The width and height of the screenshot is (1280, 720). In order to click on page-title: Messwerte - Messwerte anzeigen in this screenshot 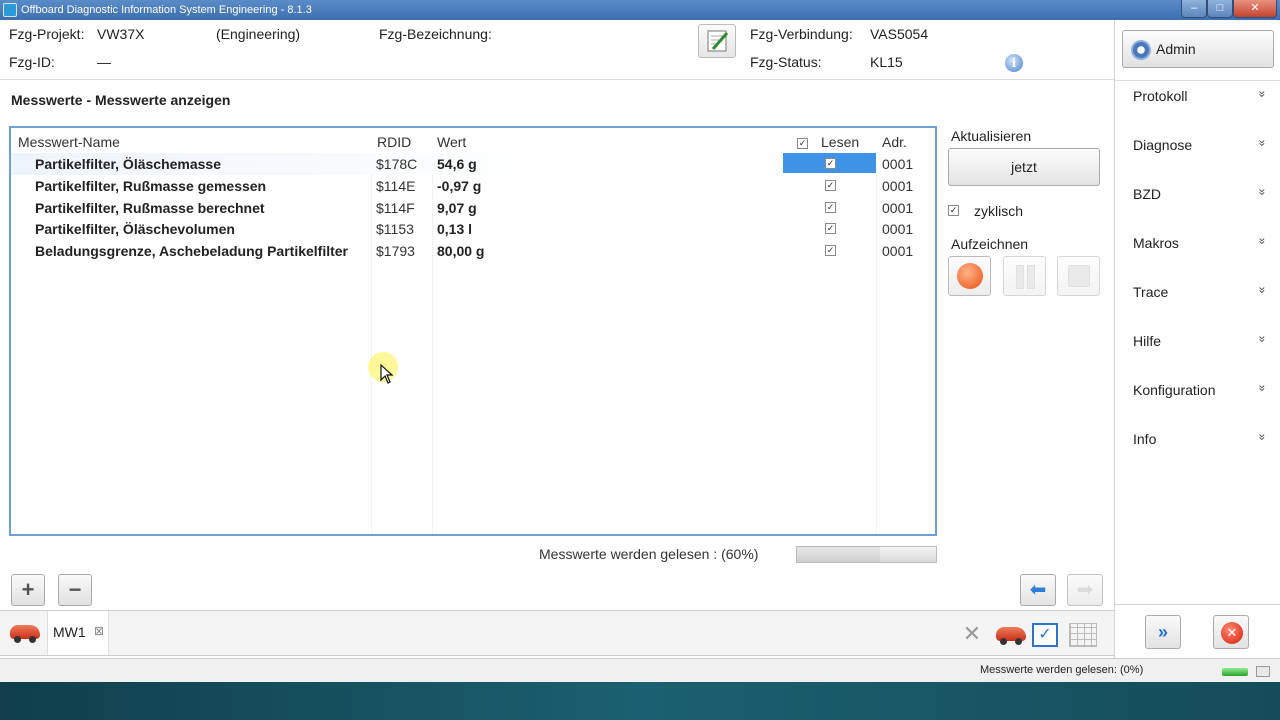, I will do `click(121, 100)`.